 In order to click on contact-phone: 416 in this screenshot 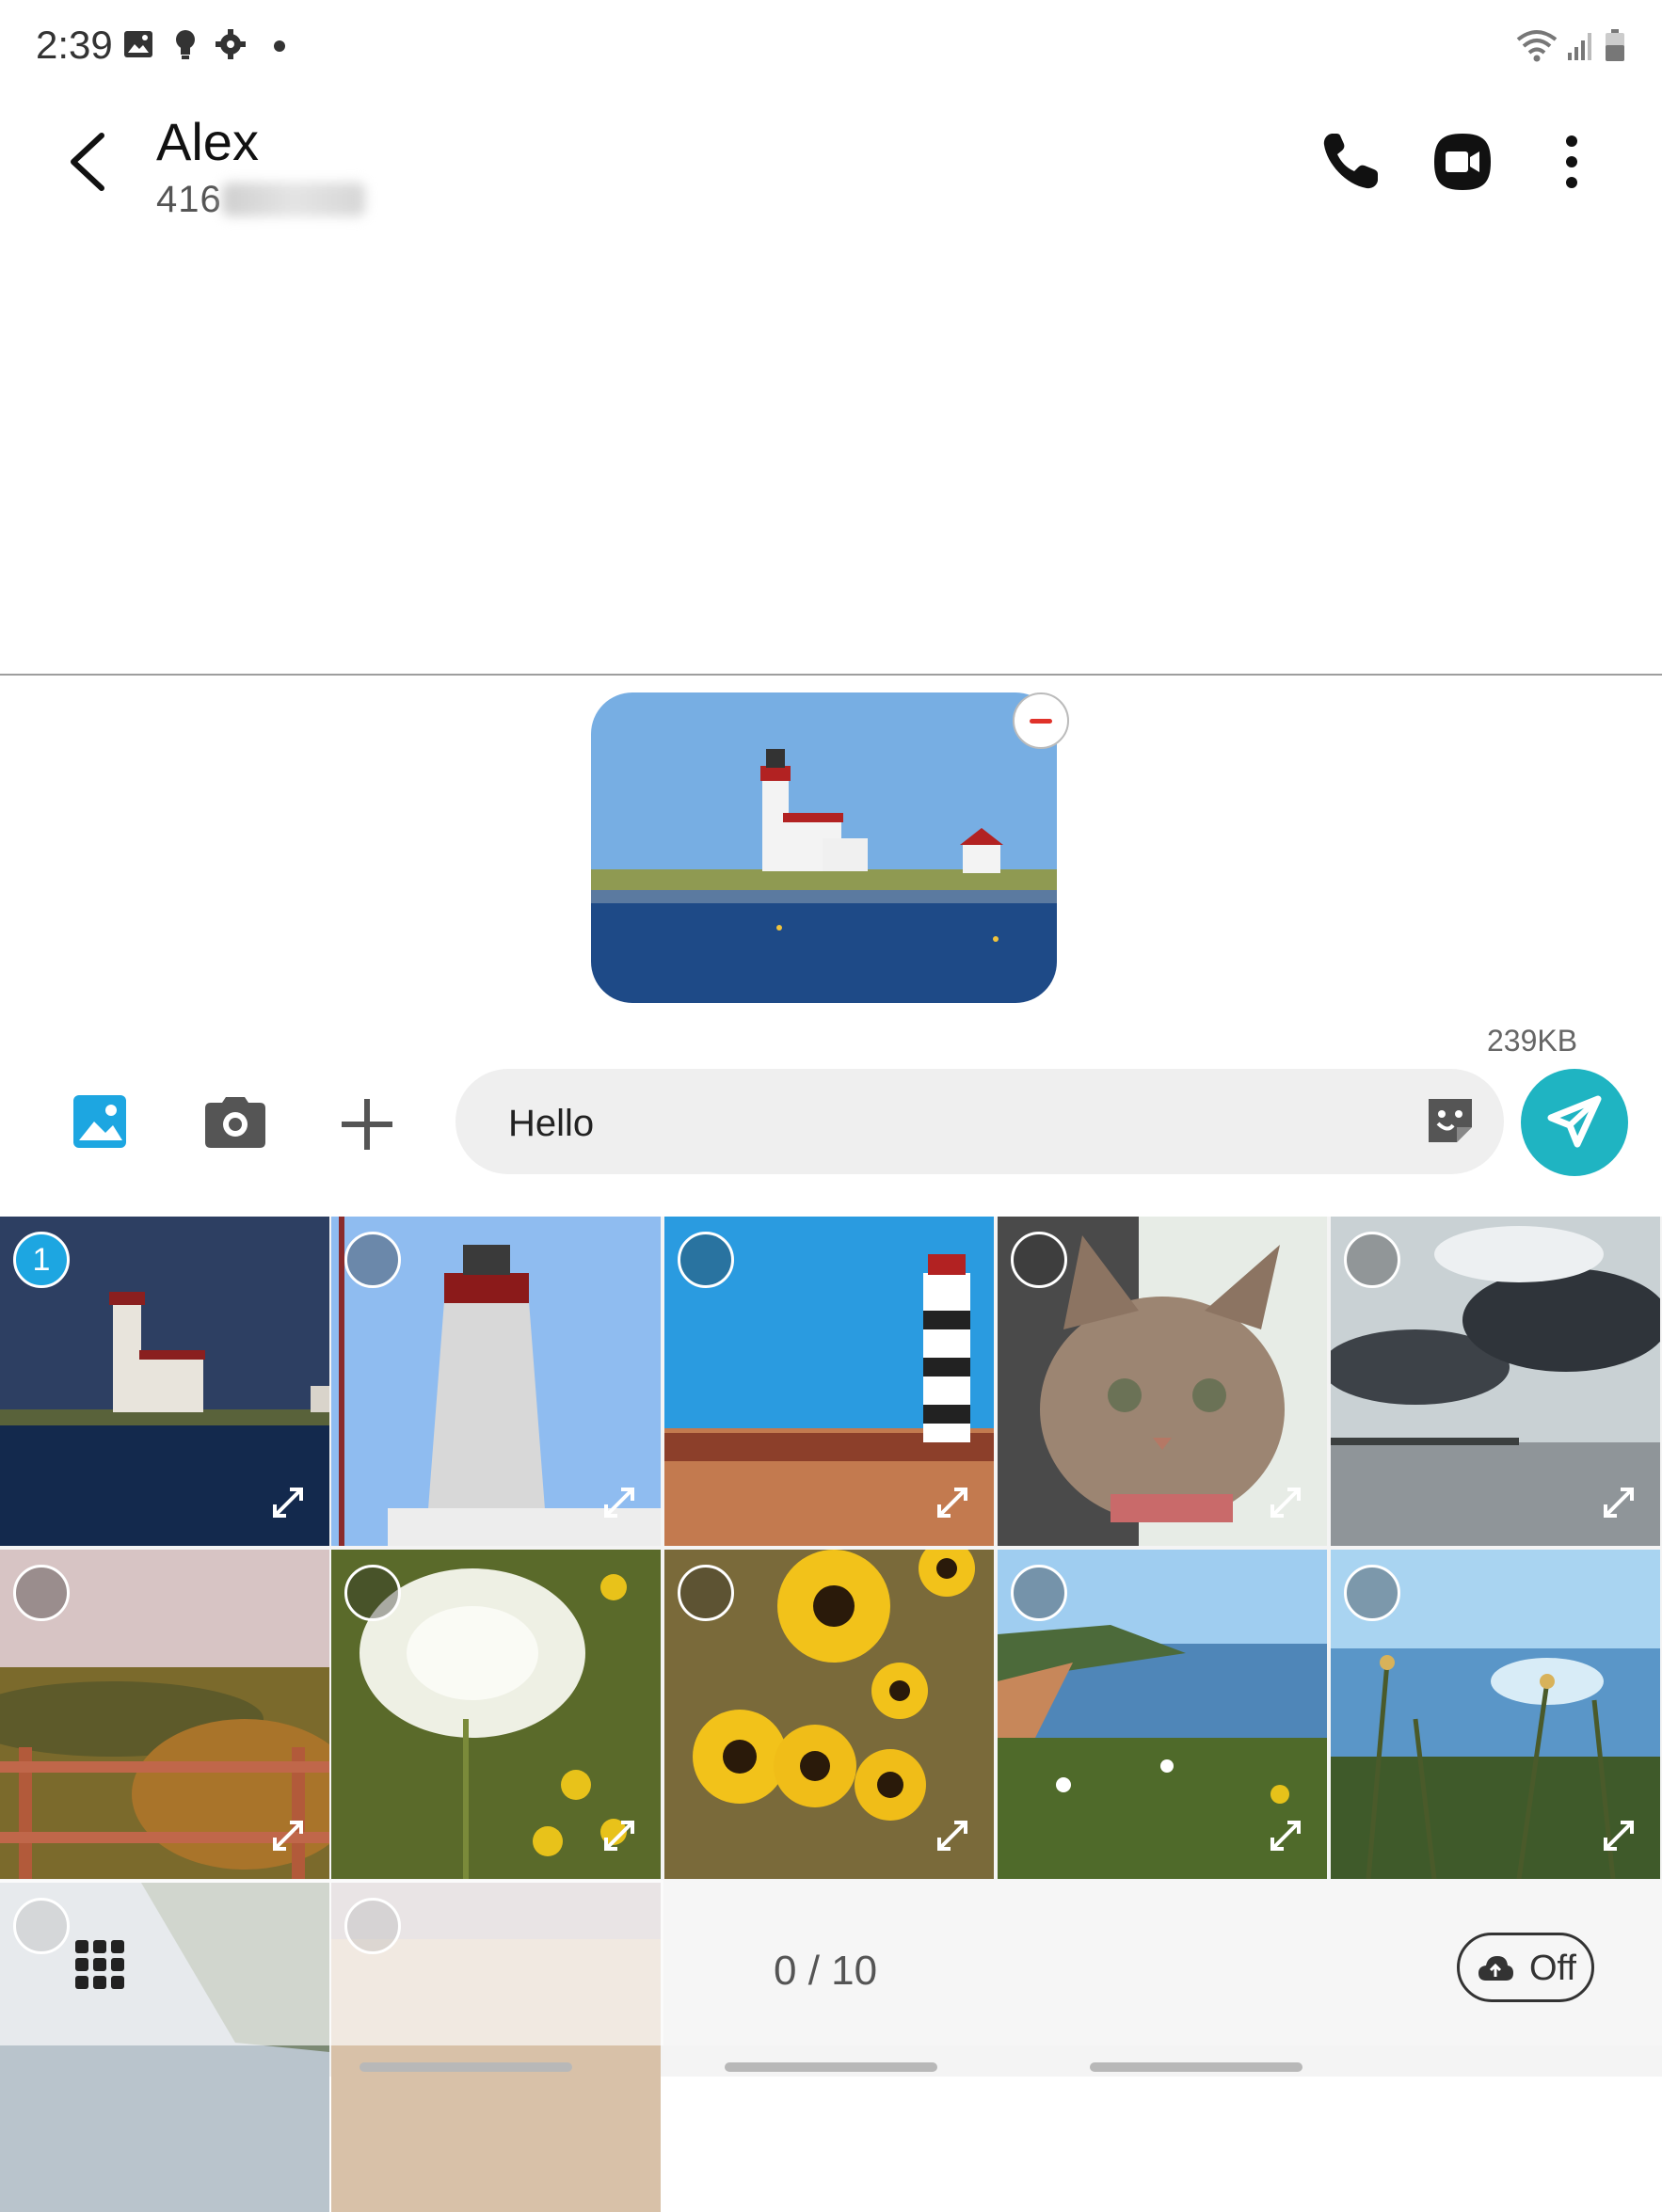, I will do `click(189, 199)`.